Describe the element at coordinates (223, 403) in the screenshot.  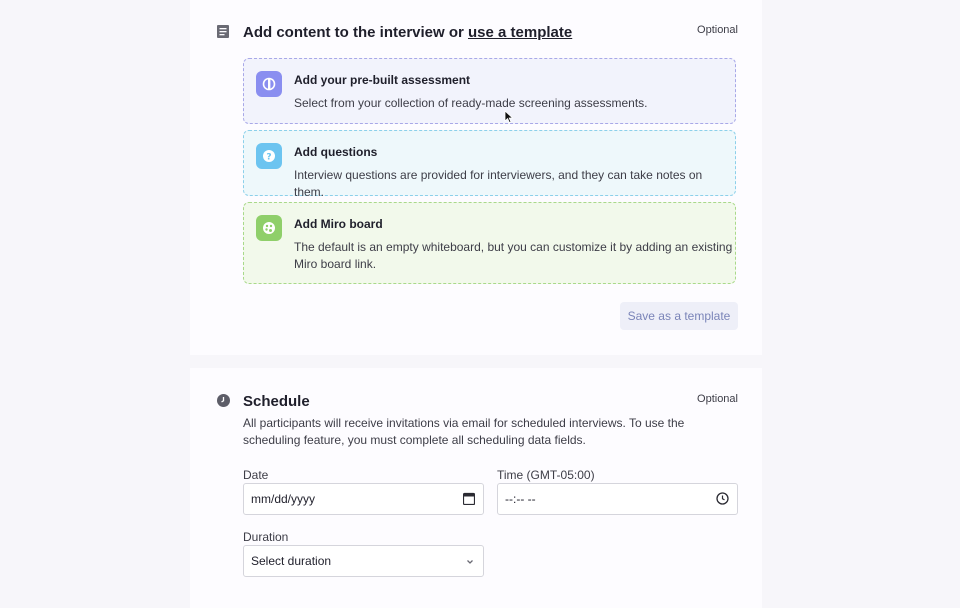
I see `clock-icon` at that location.